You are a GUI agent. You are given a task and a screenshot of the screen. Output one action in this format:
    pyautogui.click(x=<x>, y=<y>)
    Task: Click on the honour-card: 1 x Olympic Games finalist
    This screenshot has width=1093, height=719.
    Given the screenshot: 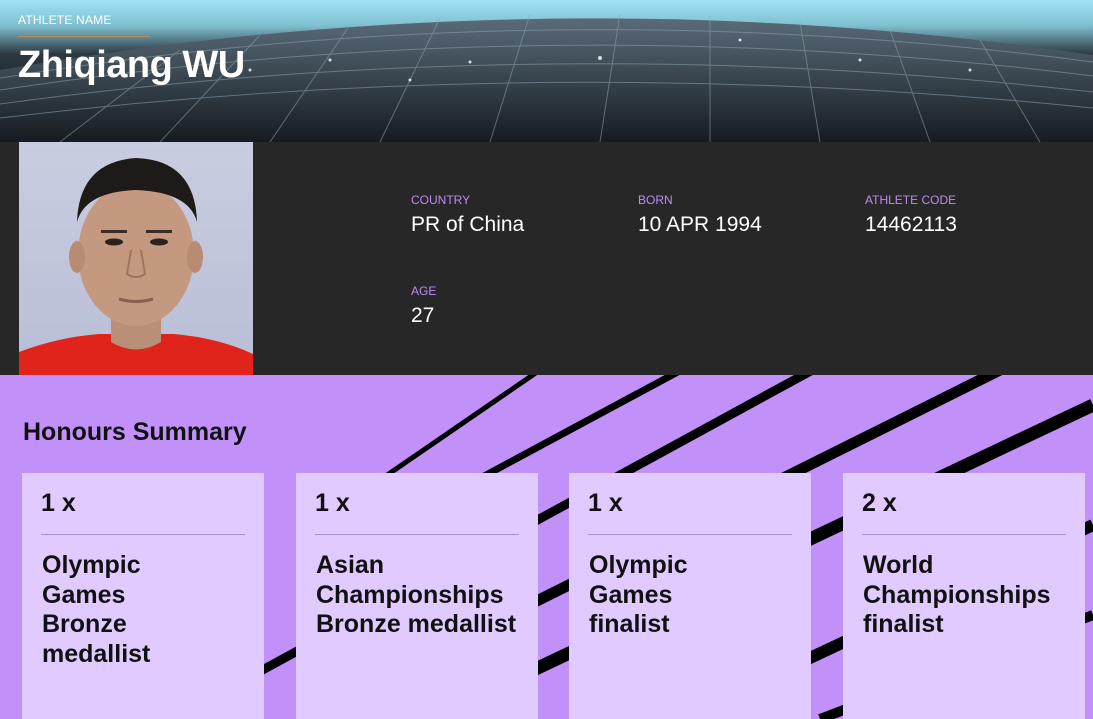 What is the action you would take?
    pyautogui.click(x=690, y=596)
    